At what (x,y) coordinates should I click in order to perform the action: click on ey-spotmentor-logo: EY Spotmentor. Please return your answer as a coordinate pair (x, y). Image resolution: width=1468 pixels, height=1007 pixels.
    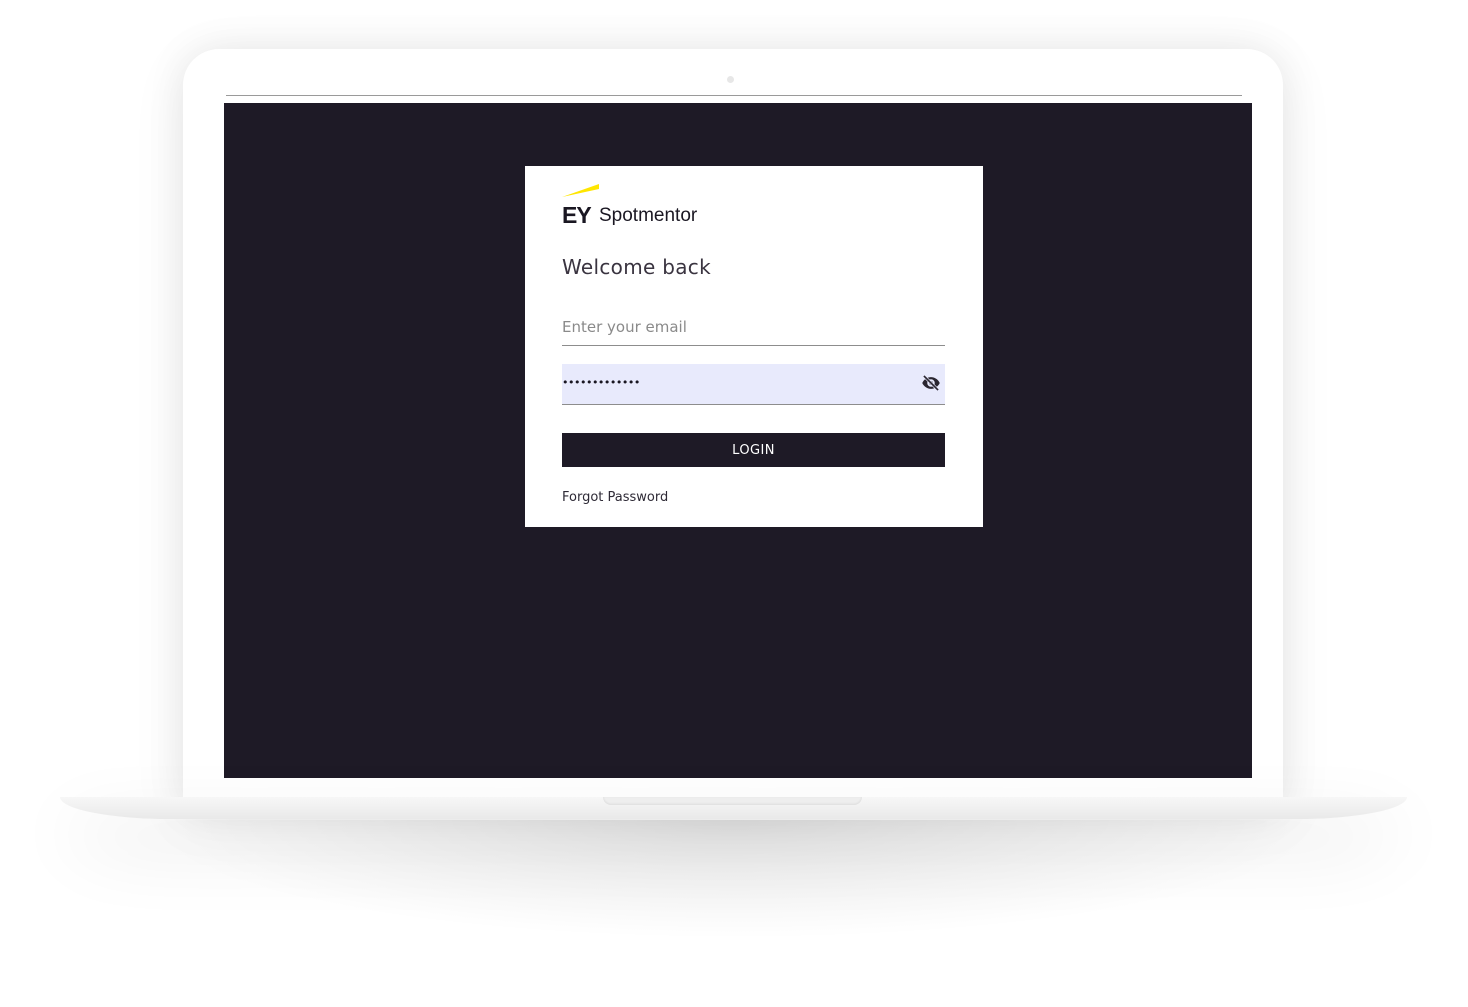
    Looking at the image, I should click on (662, 206).